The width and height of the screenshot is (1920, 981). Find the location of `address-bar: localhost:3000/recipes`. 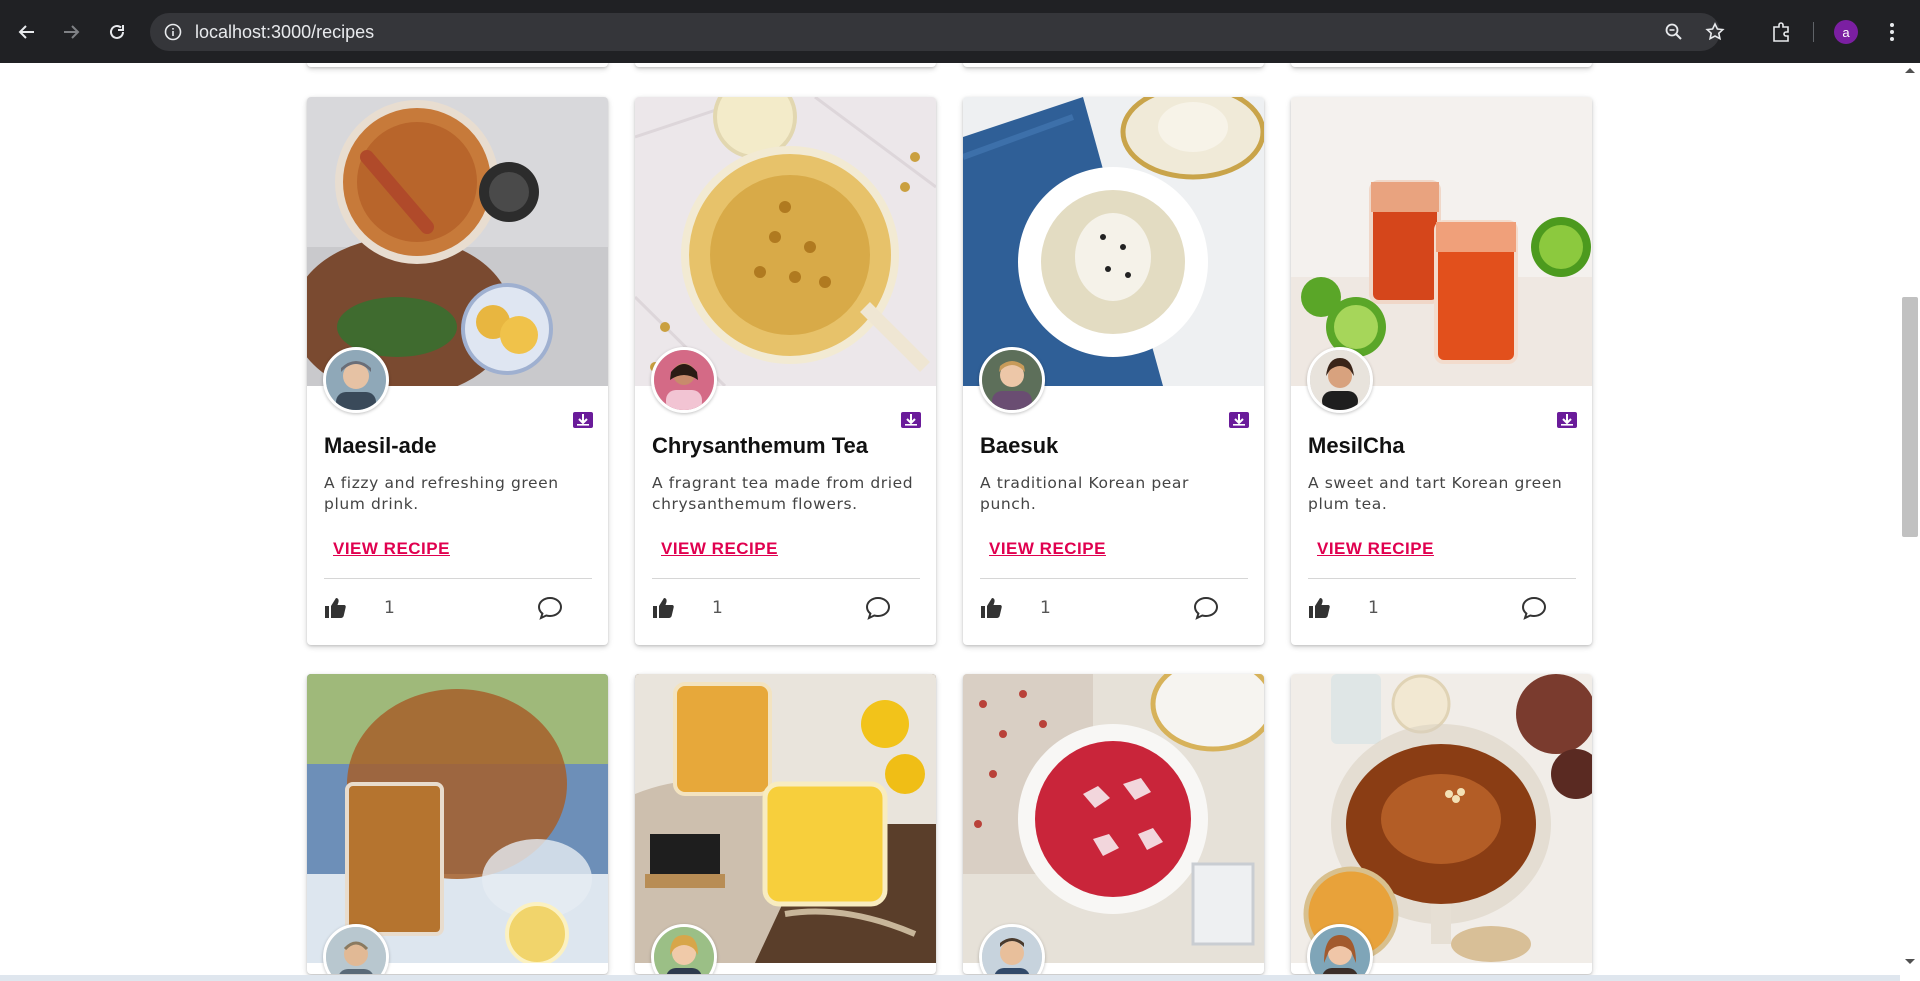

address-bar: localhost:3000/recipes is located at coordinates (937, 32).